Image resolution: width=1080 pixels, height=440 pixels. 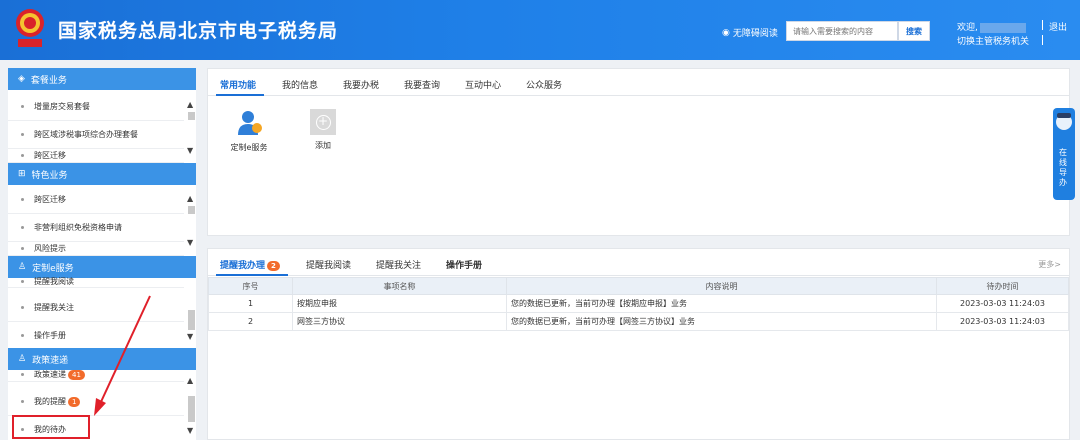 What do you see at coordinates (96, 249) in the screenshot?
I see `sidebar-item: 风险提示` at bounding box center [96, 249].